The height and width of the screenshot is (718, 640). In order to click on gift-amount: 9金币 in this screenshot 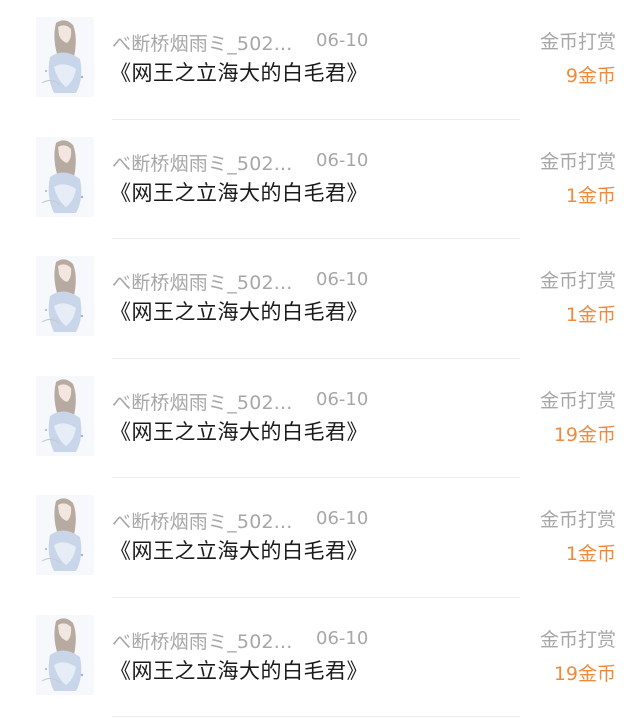, I will do `click(590, 76)`.